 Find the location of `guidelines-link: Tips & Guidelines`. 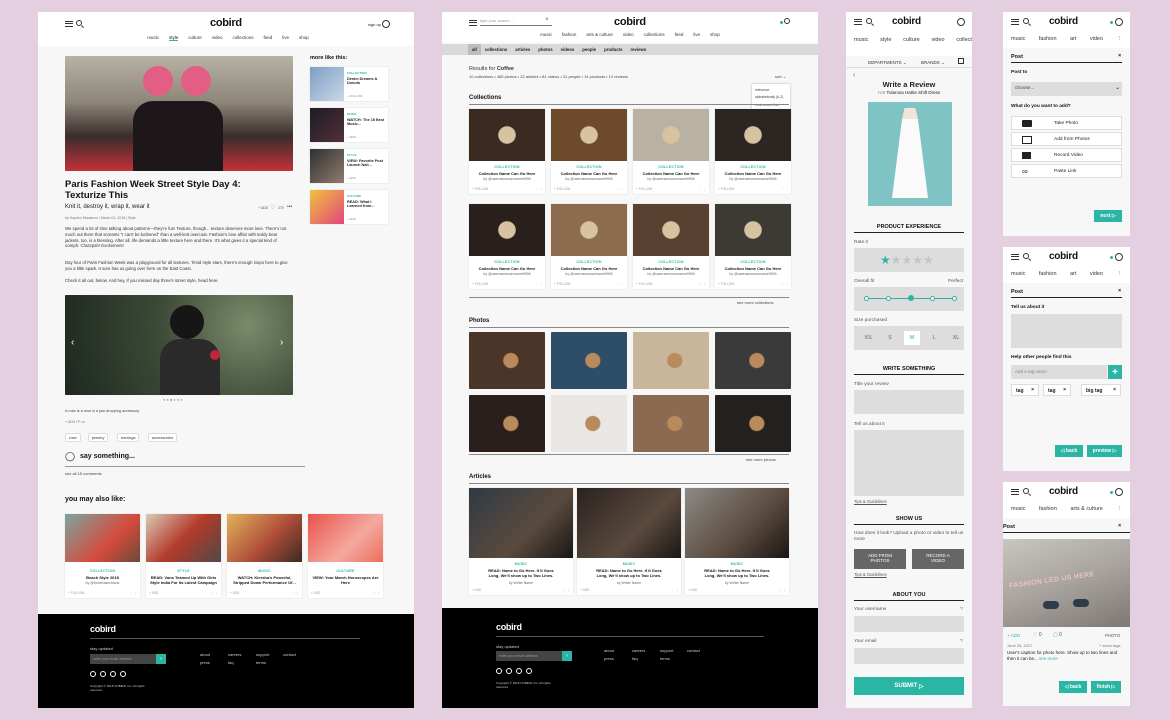

guidelines-link: Tips & Guidelines is located at coordinates (870, 501).